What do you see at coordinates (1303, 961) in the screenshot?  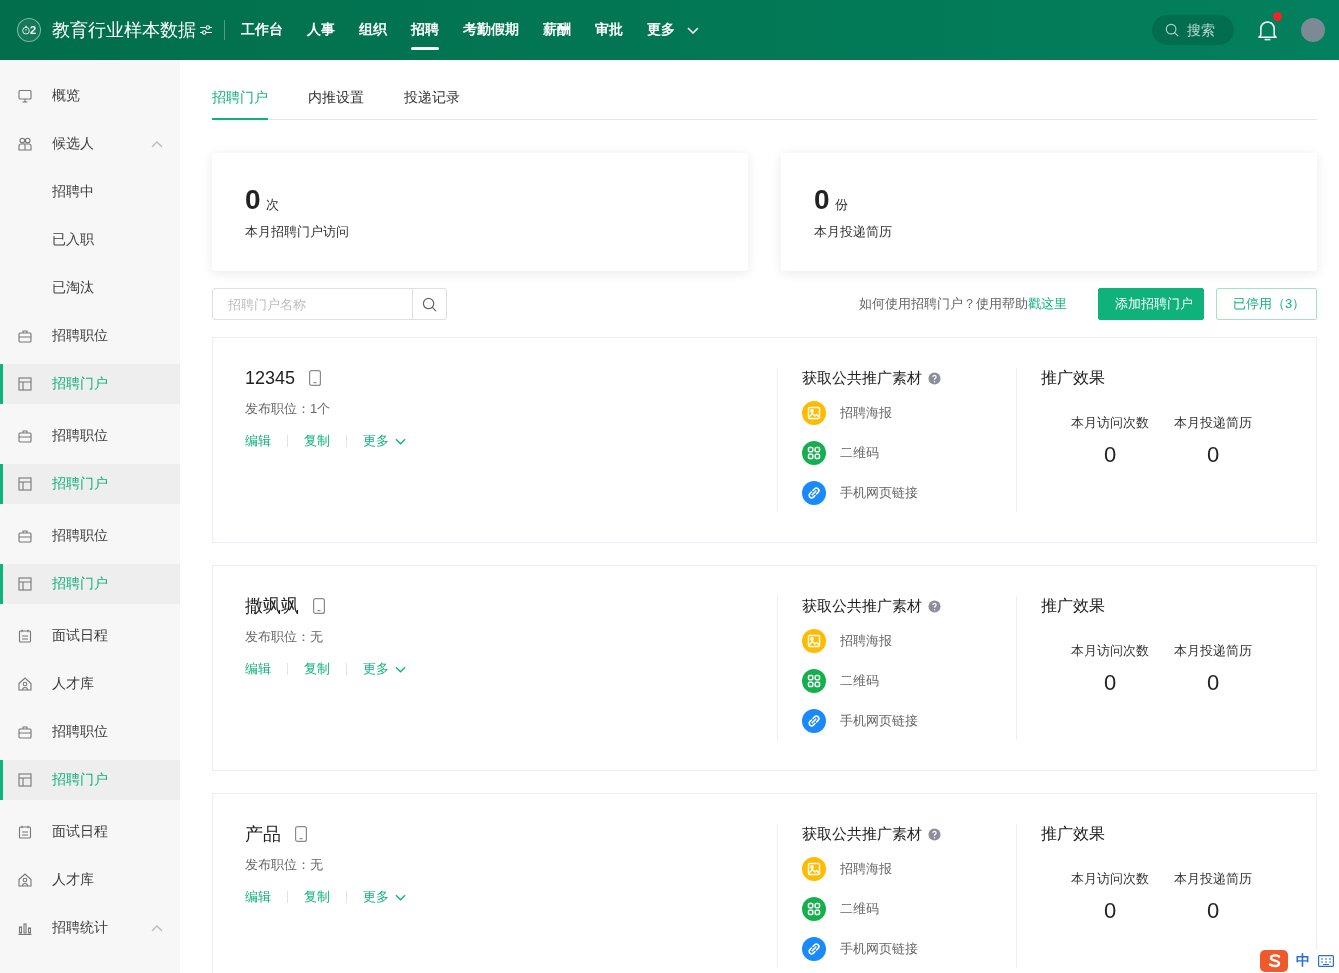 I see `input-mode: 中` at bounding box center [1303, 961].